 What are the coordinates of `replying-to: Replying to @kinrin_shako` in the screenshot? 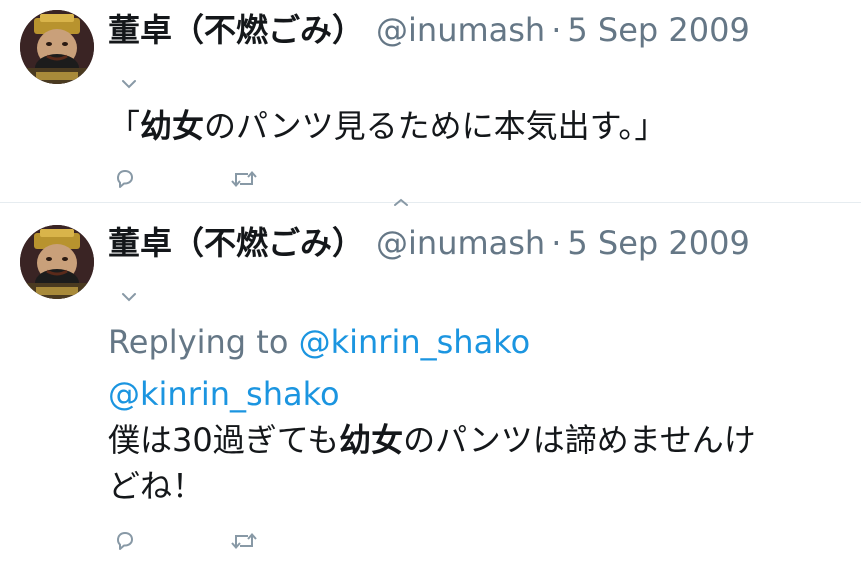 It's located at (319, 342).